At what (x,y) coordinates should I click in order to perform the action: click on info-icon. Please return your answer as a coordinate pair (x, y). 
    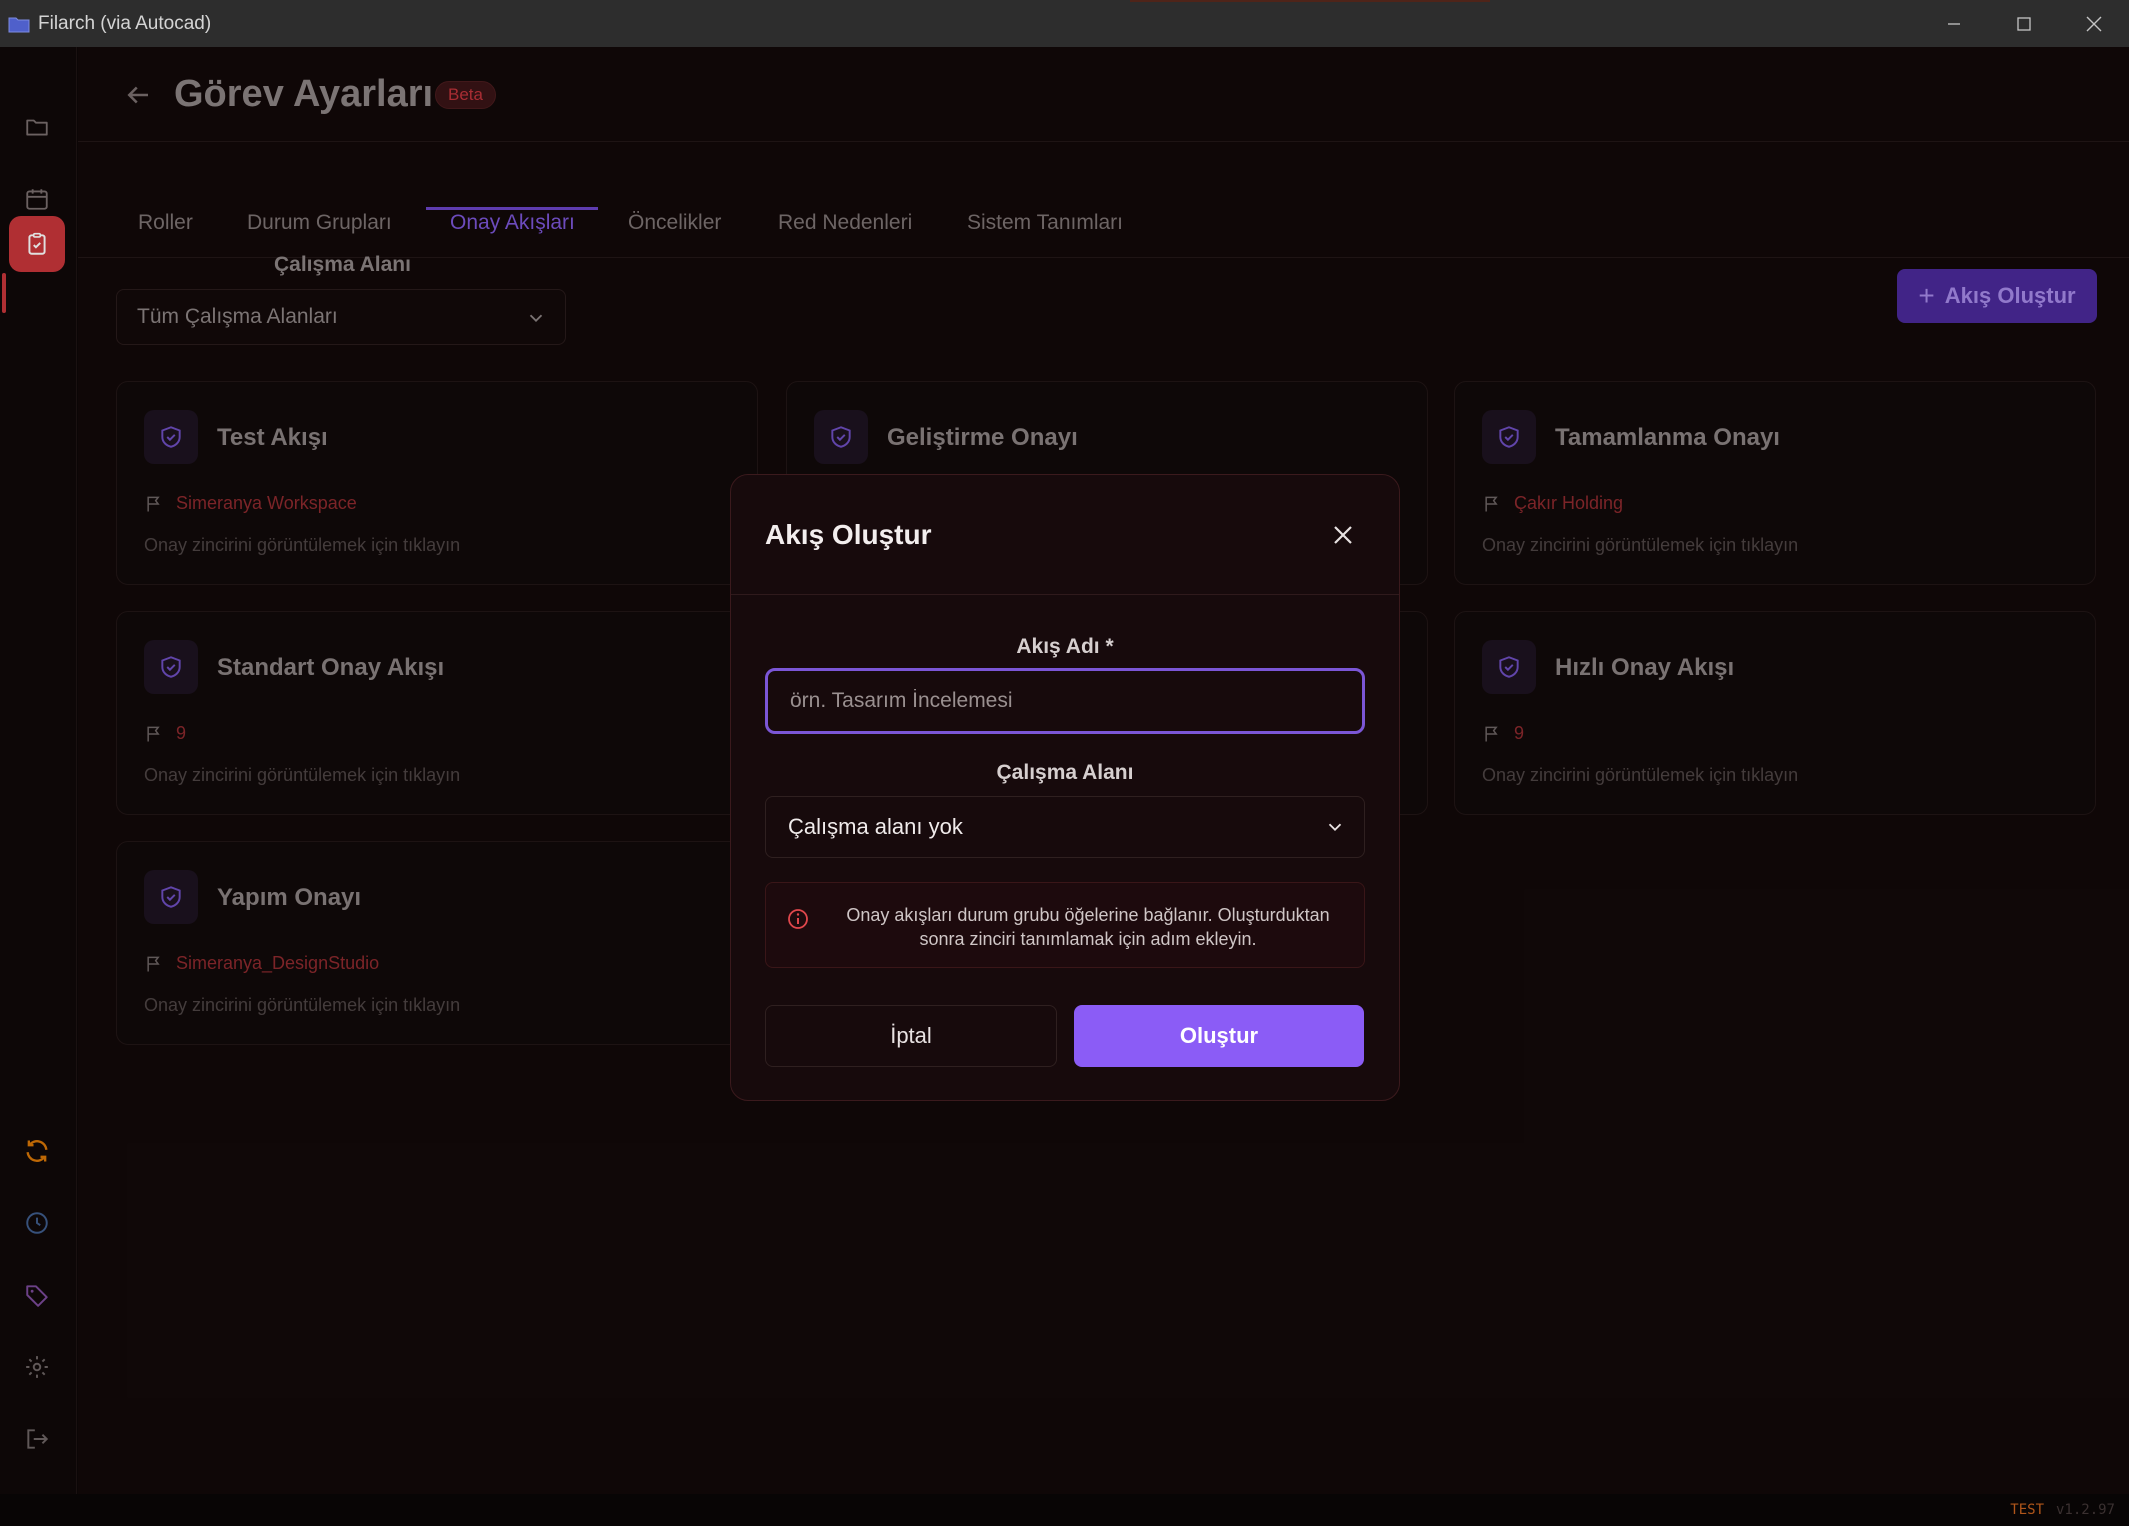
    Looking at the image, I should click on (798, 919).